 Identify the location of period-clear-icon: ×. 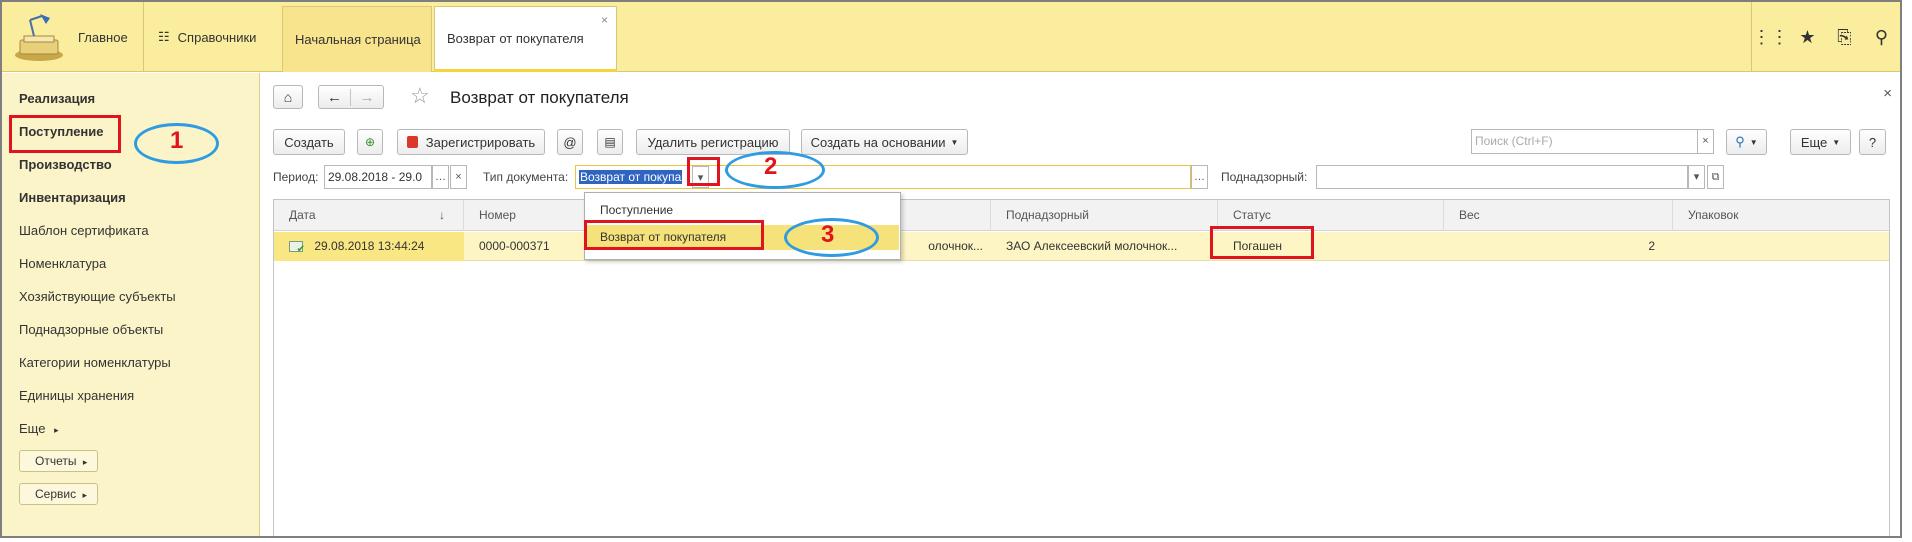
(458, 177).